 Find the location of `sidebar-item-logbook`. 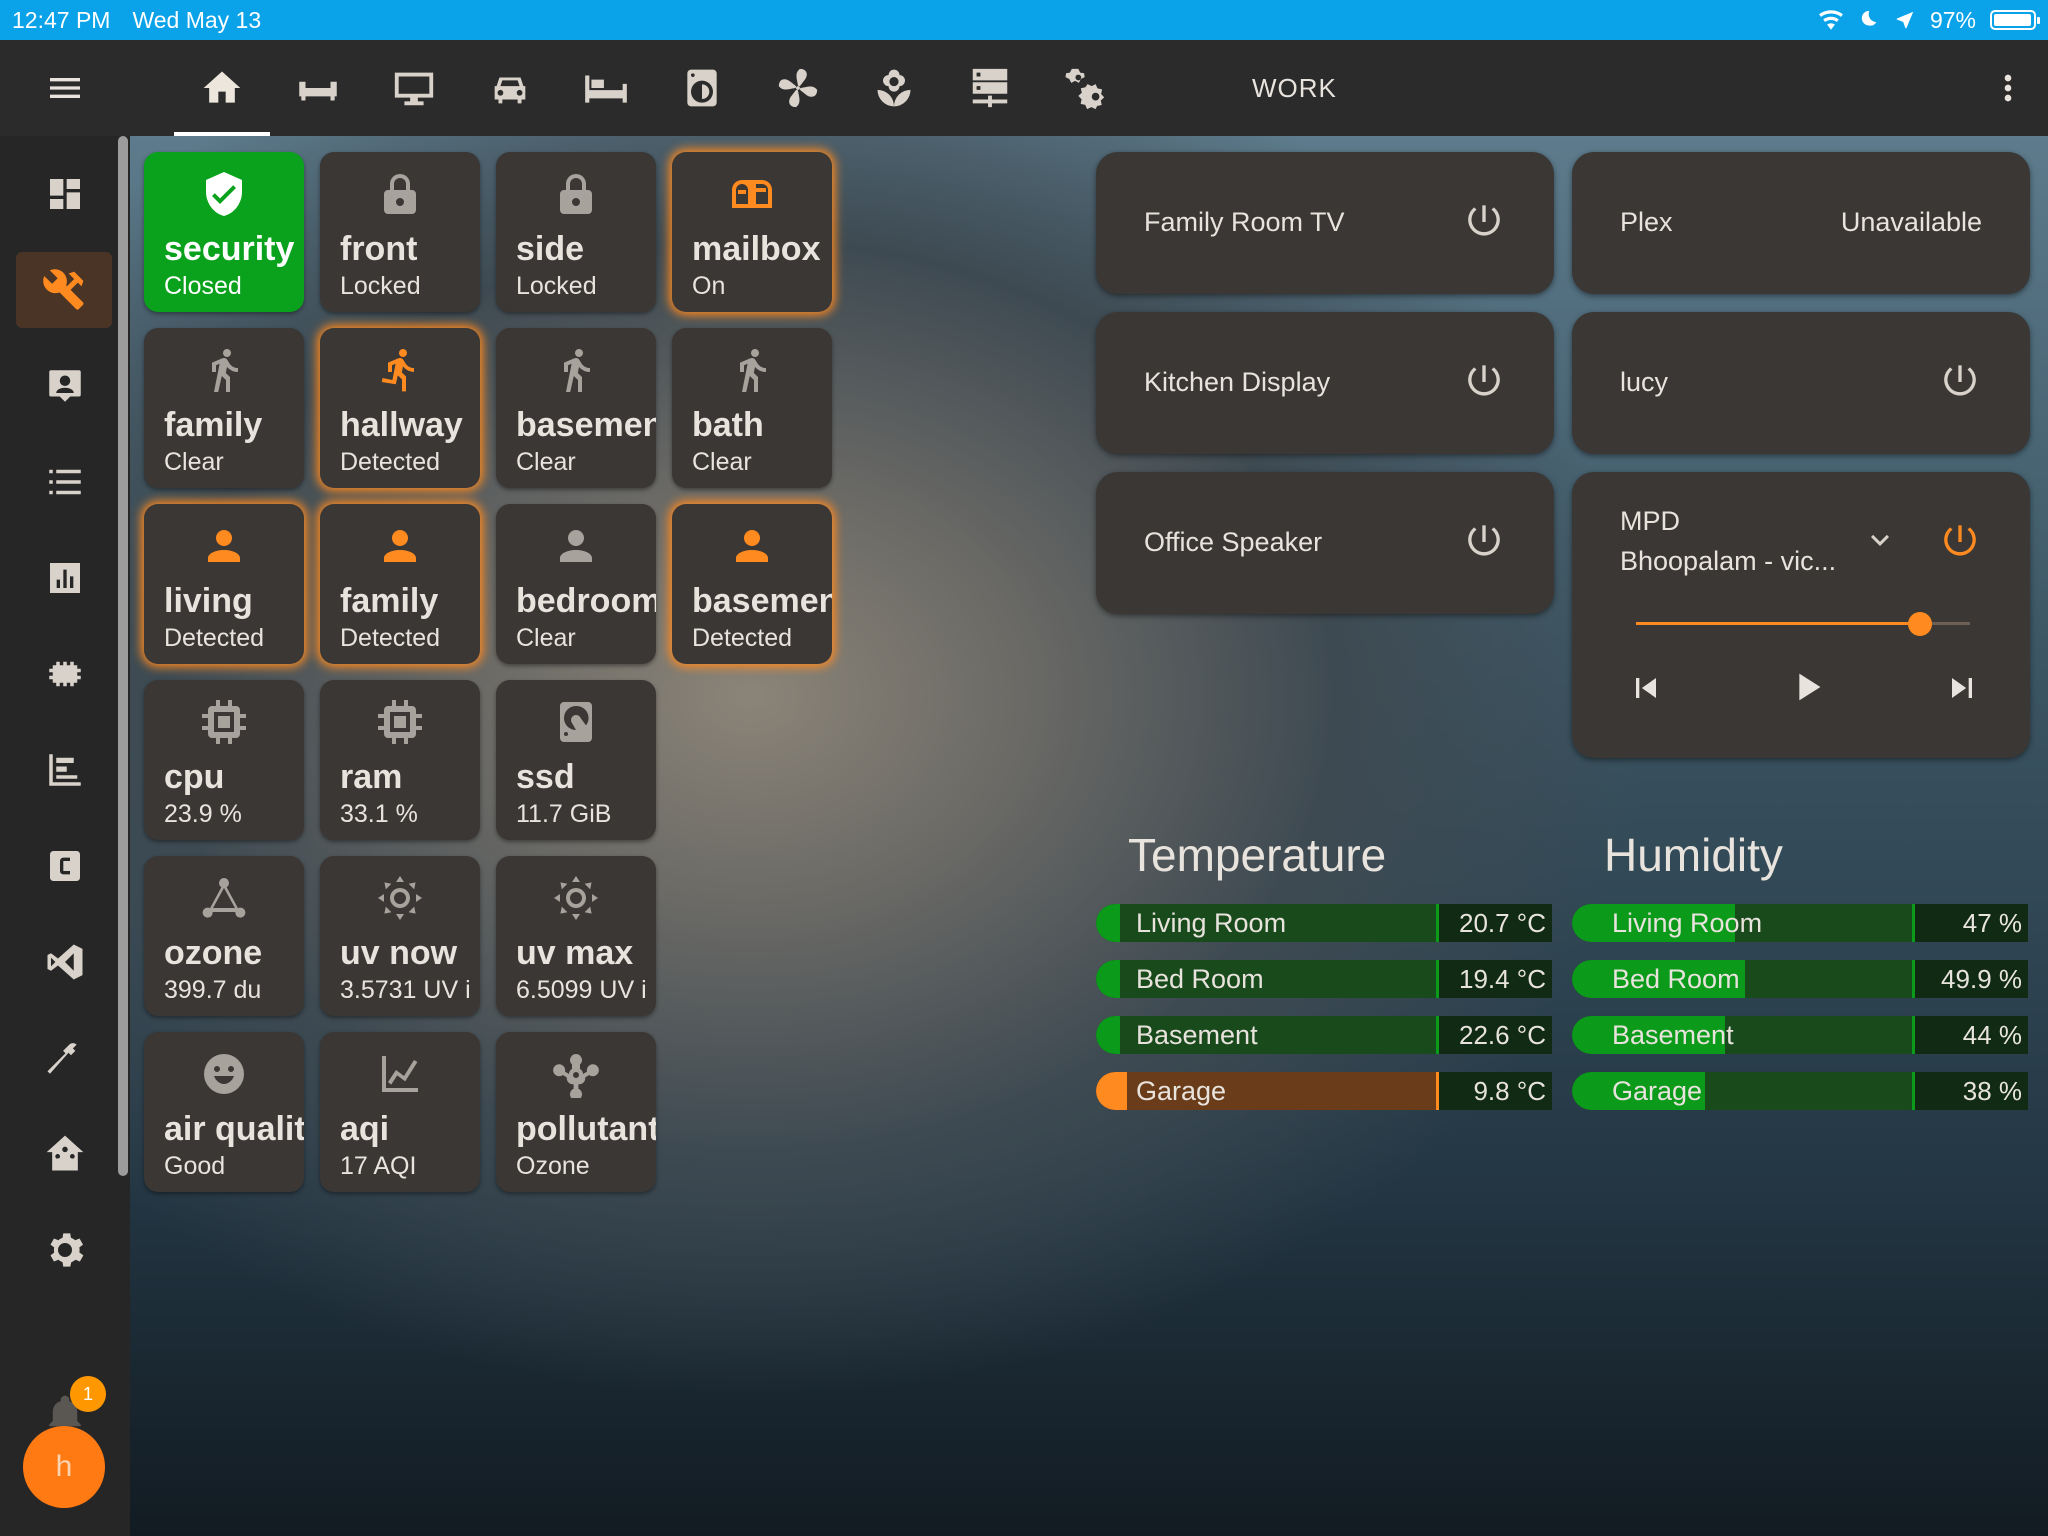

sidebar-item-logbook is located at coordinates (65, 482).